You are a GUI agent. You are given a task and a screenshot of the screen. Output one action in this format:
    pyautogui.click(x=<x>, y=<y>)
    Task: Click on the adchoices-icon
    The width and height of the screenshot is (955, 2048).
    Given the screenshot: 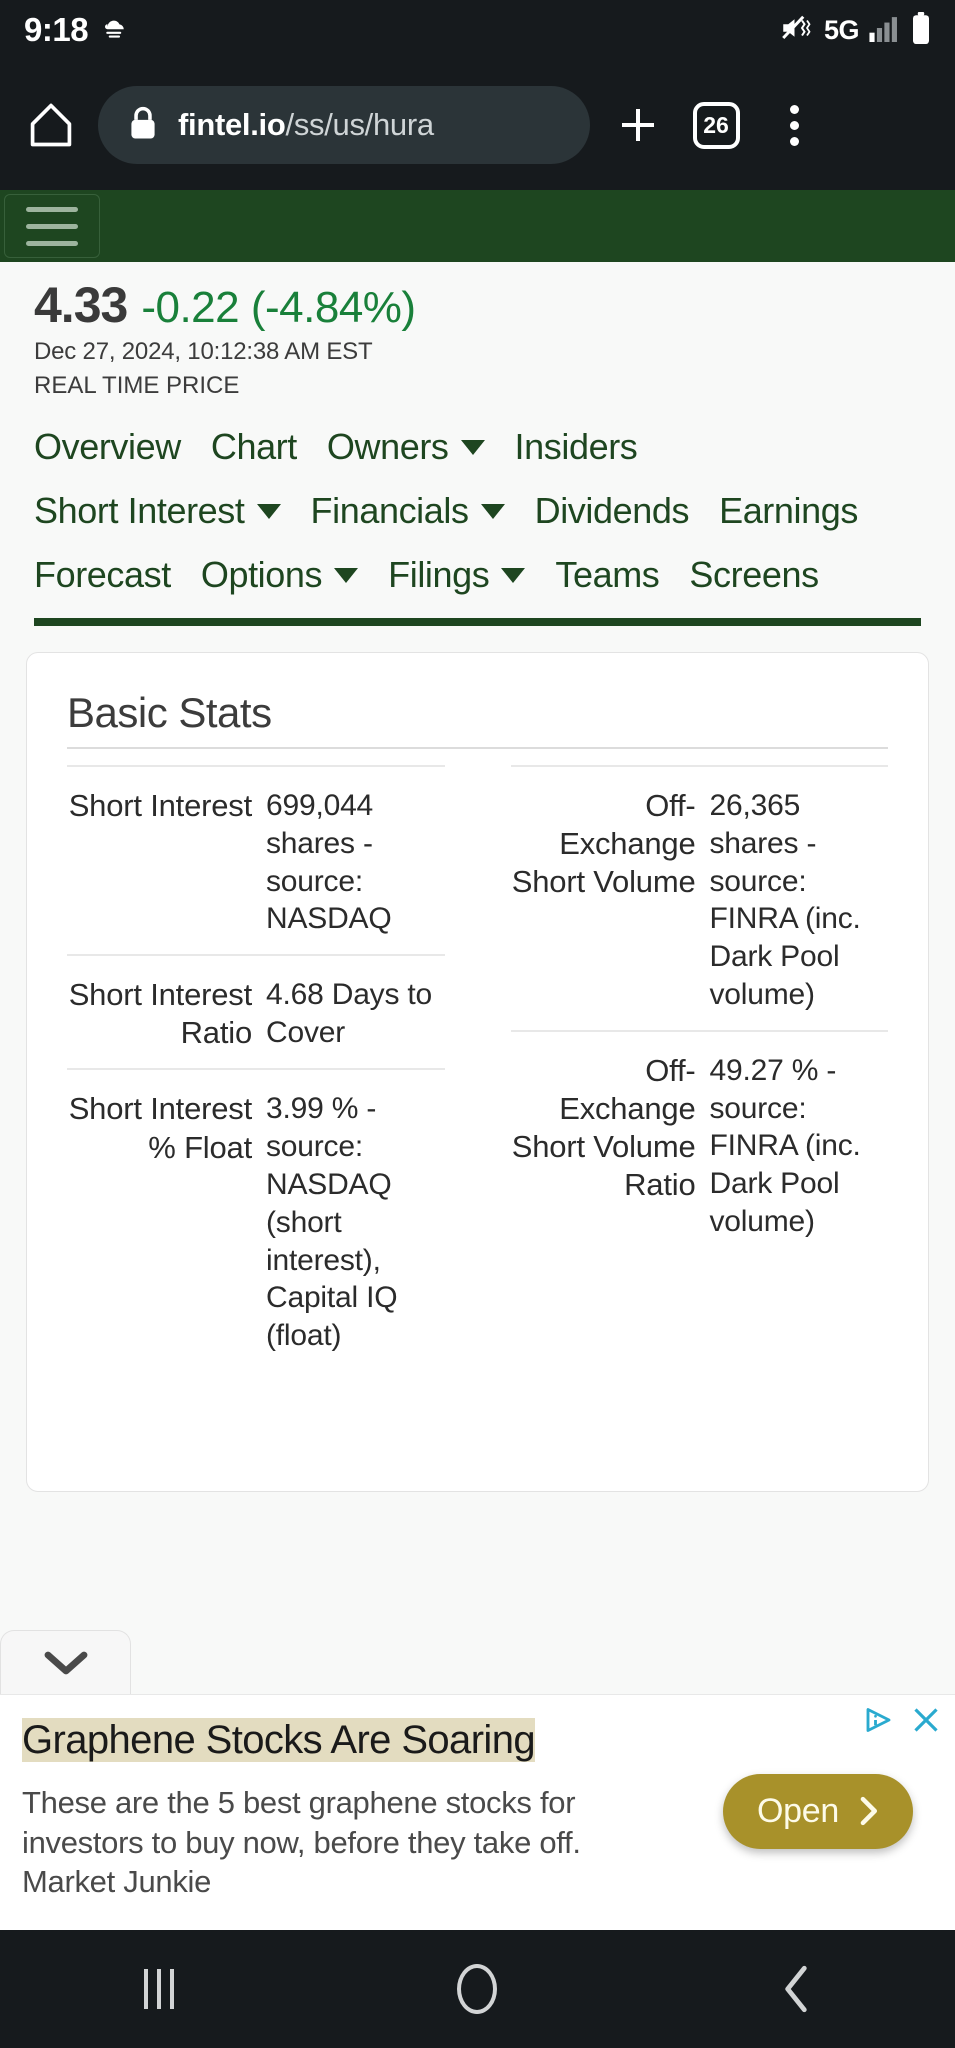 What is the action you would take?
    pyautogui.click(x=880, y=1722)
    